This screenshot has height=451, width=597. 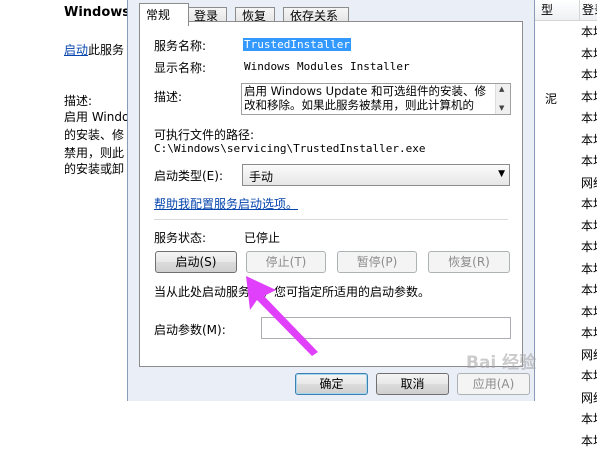 I want to click on start-service-suffix: 此服务, so click(x=106, y=50).